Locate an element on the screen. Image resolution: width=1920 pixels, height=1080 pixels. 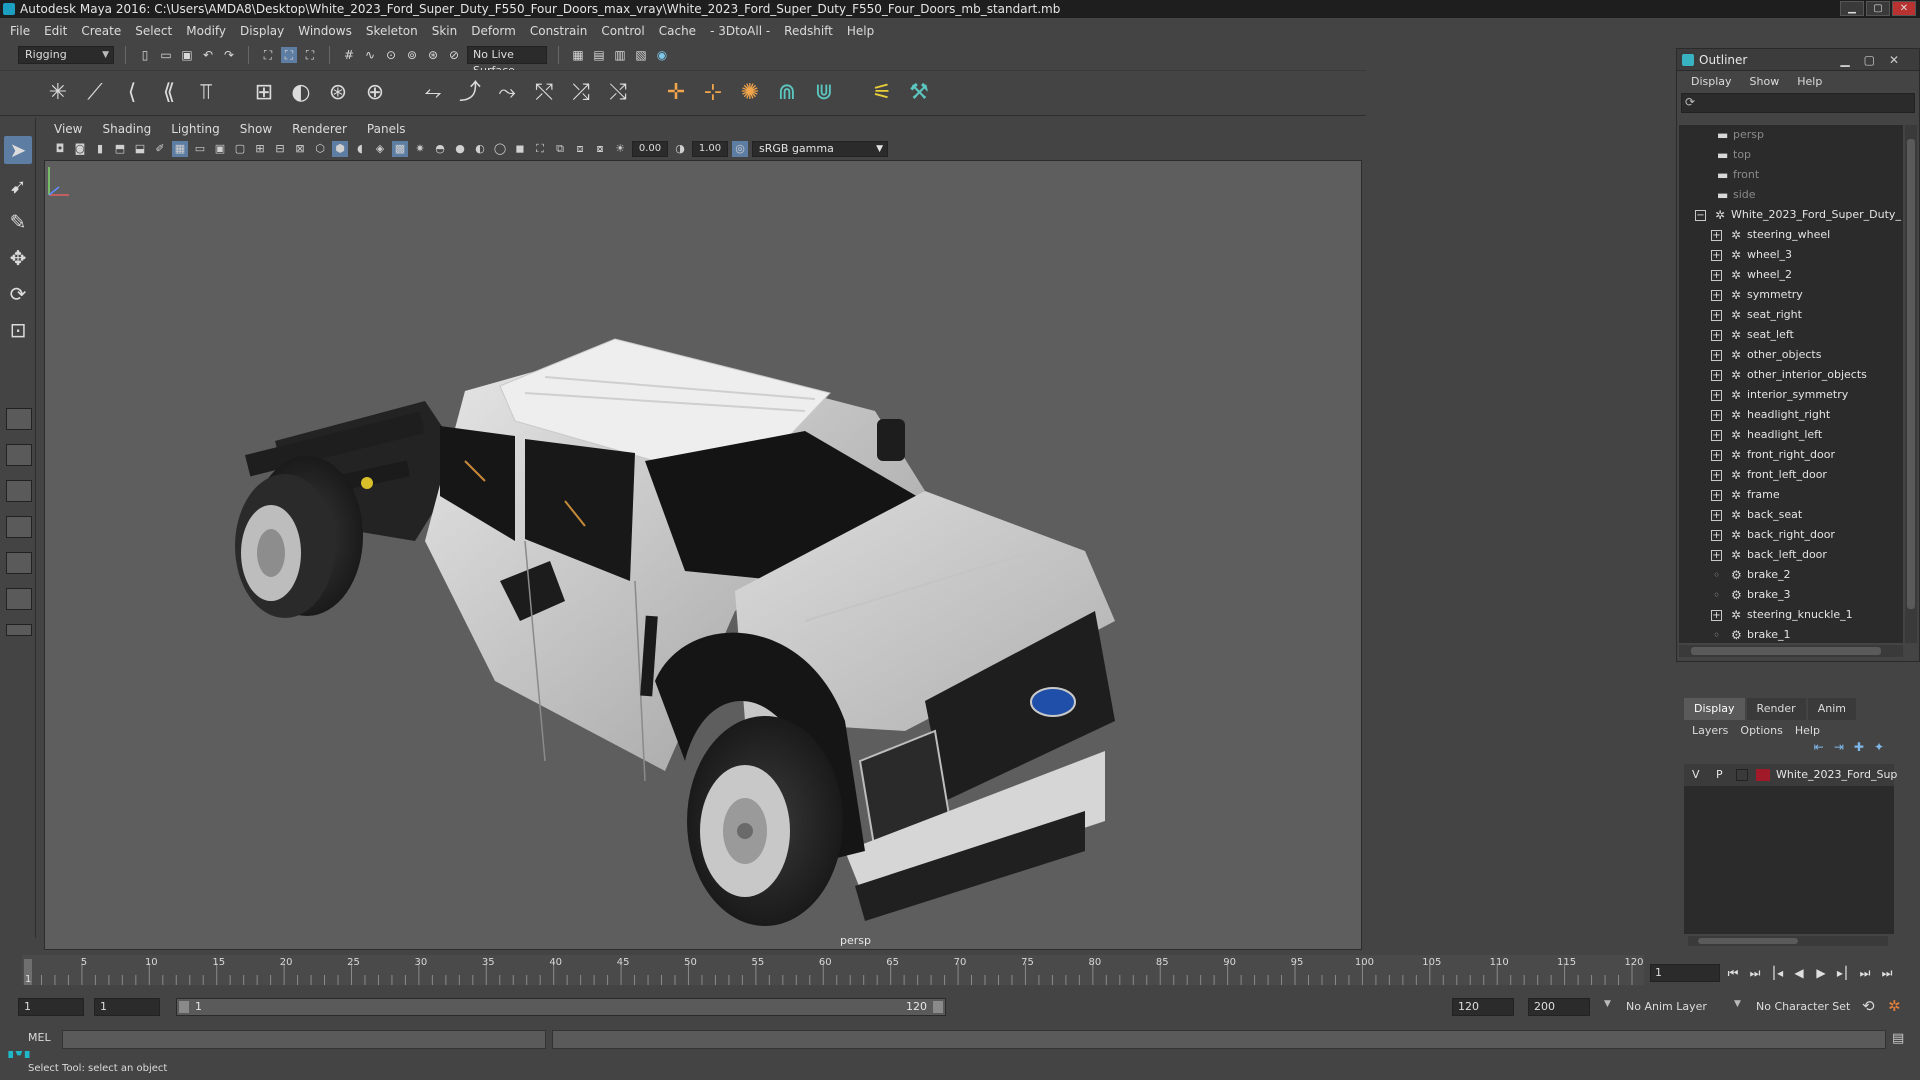
go-to-end-icon: ⏭ is located at coordinates (1887, 973).